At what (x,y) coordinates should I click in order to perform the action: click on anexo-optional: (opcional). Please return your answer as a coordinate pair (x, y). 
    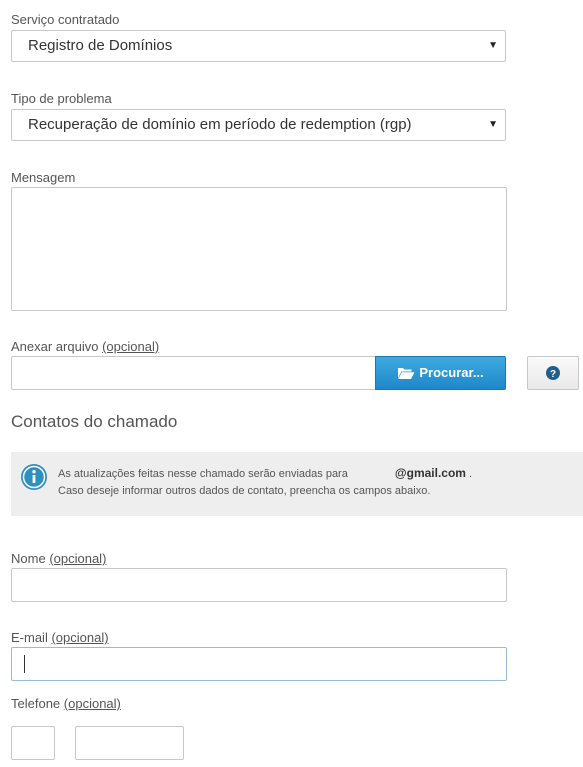
    Looking at the image, I should click on (131, 346).